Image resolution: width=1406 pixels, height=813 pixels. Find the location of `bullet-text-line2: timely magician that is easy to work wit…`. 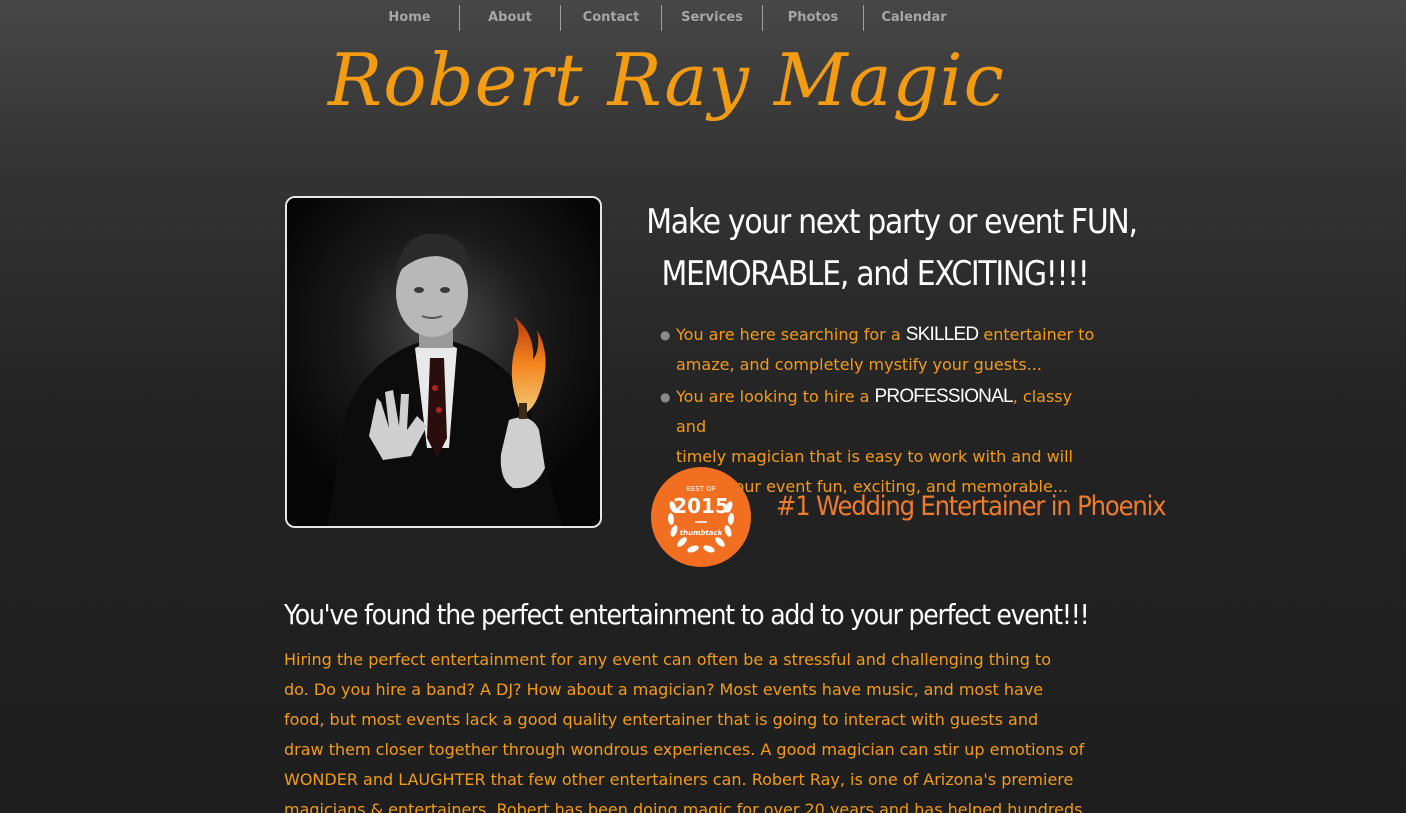

bullet-text-line2: timely magician that is easy to work wit… is located at coordinates (874, 456).